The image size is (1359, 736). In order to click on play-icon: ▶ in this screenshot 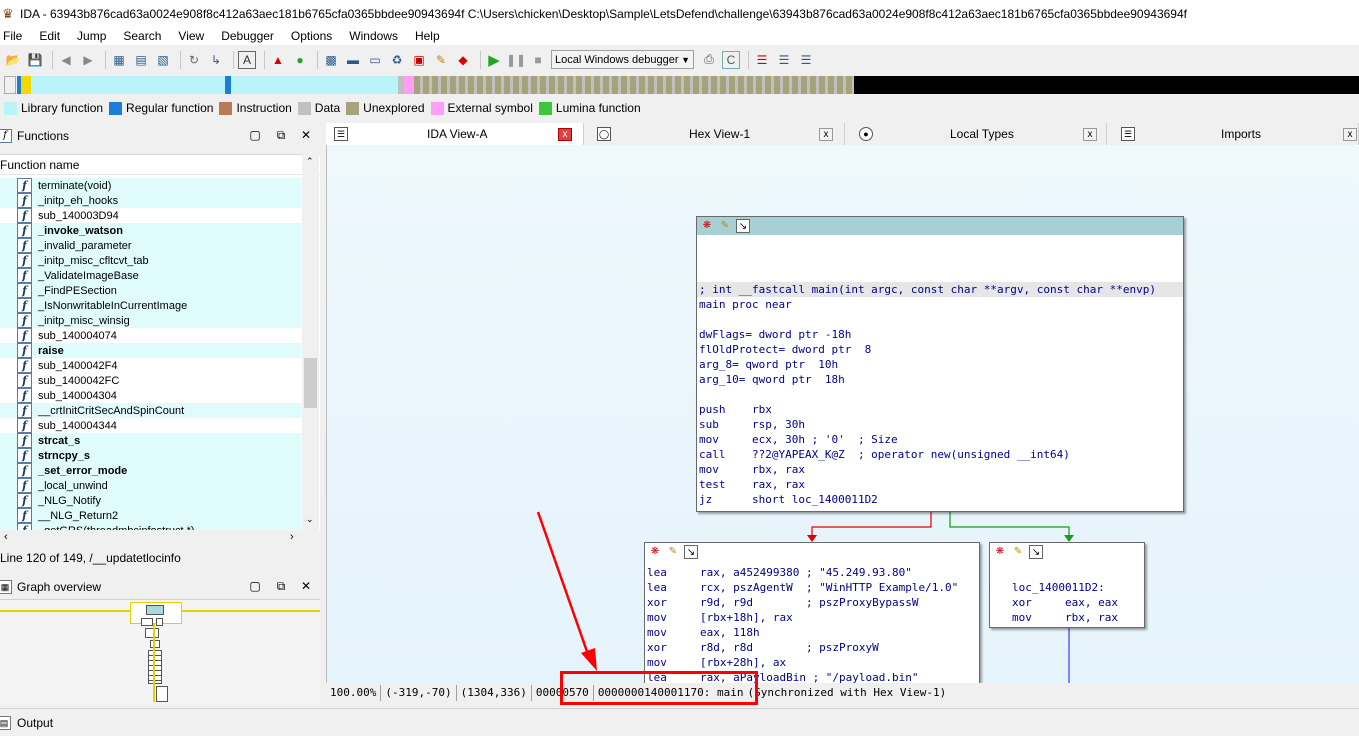, I will do `click(494, 60)`.